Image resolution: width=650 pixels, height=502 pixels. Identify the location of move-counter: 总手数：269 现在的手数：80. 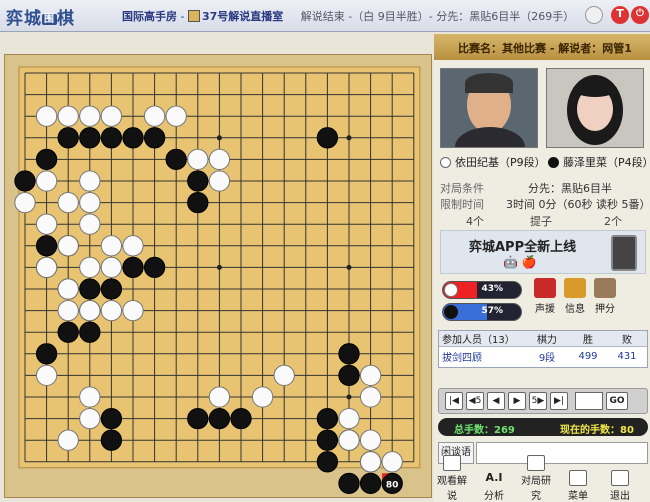
(543, 427).